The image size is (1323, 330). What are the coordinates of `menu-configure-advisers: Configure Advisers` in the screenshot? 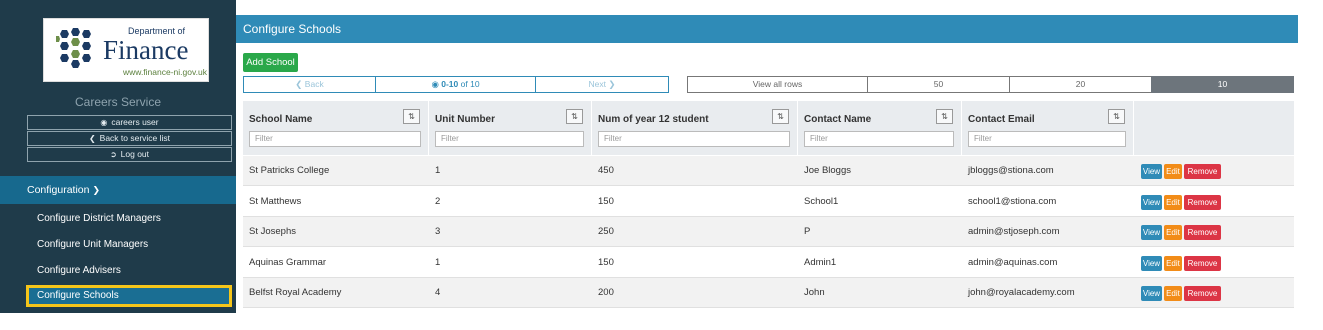 It's located at (79, 270).